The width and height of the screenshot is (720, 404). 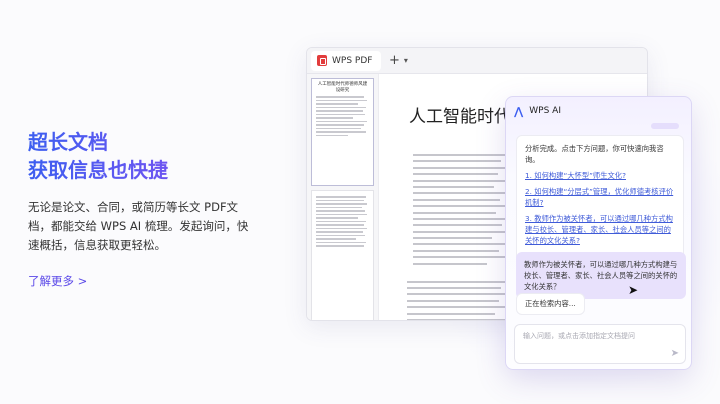 I want to click on new-tab-button: +, so click(x=394, y=60).